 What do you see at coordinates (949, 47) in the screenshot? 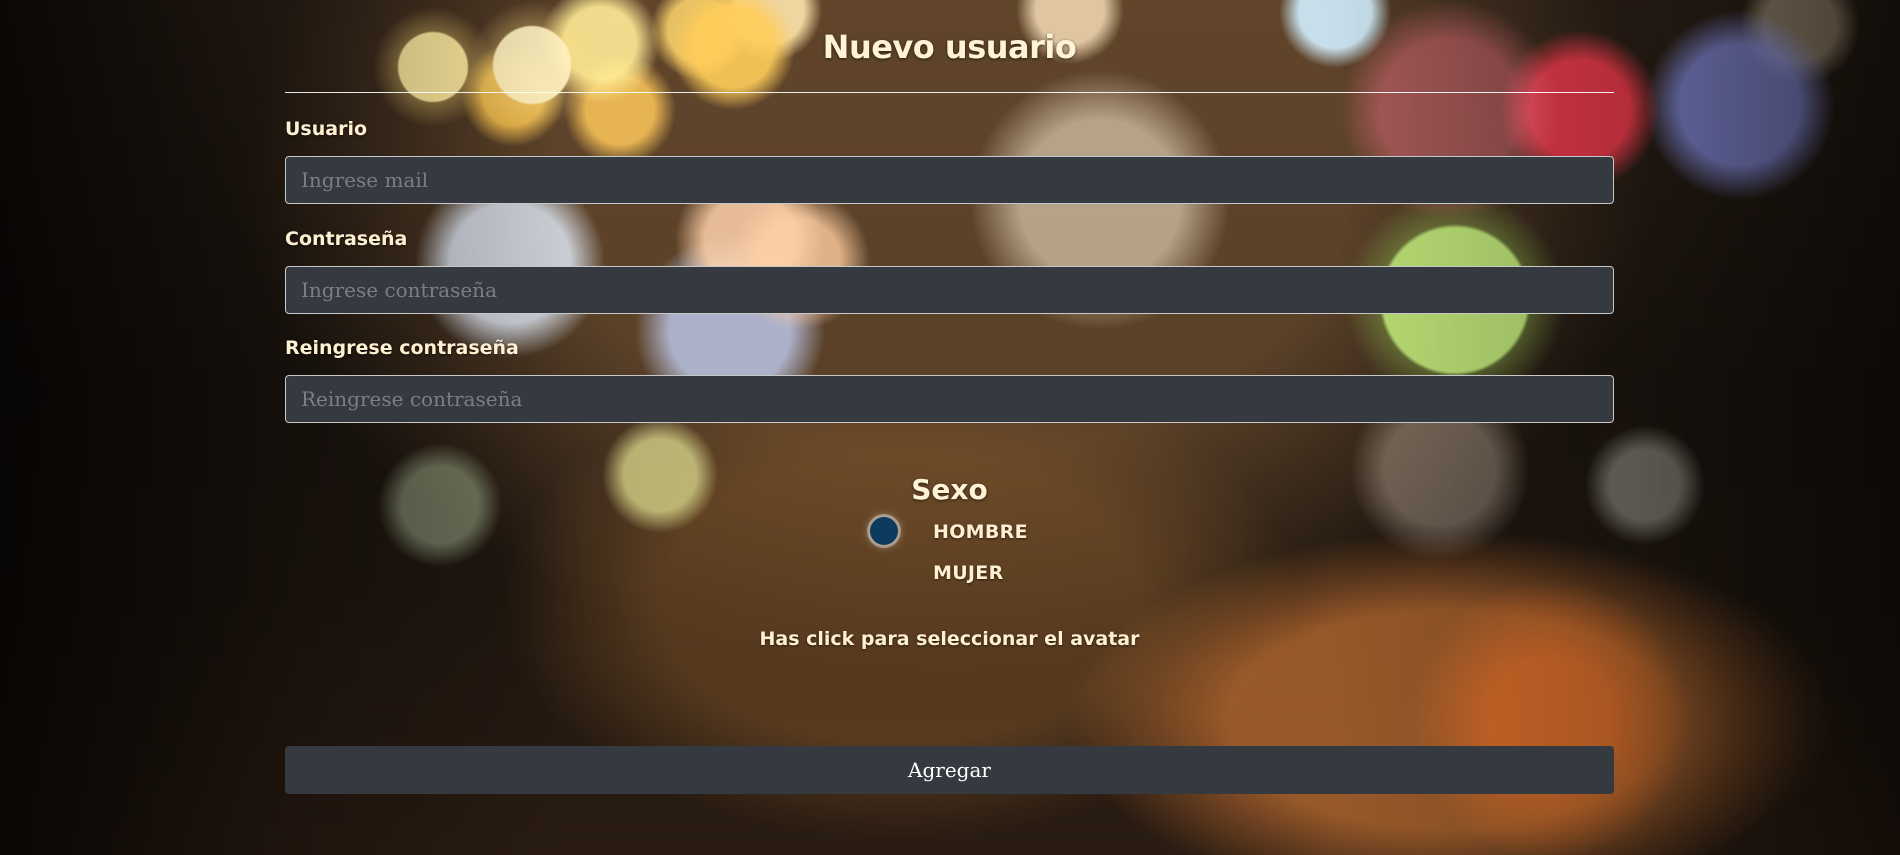
I see `page-title: Nuevo usuario` at bounding box center [949, 47].